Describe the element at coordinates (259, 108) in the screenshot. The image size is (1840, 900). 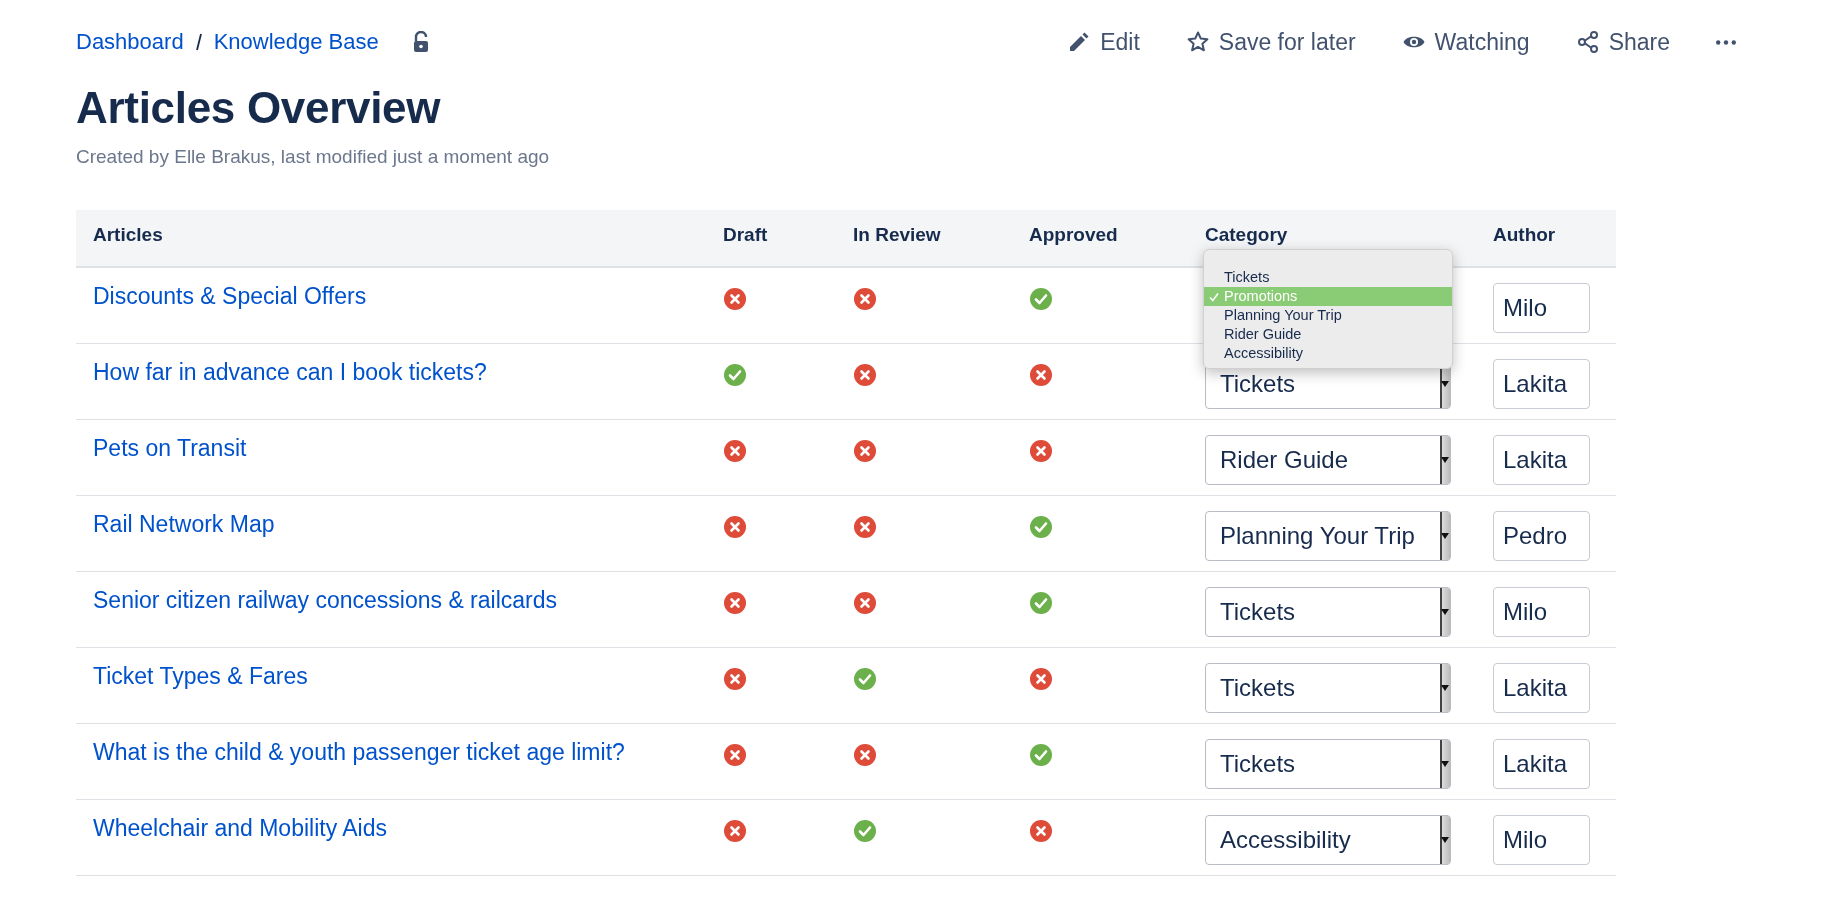
I see `page-title: Articles Overview` at that location.